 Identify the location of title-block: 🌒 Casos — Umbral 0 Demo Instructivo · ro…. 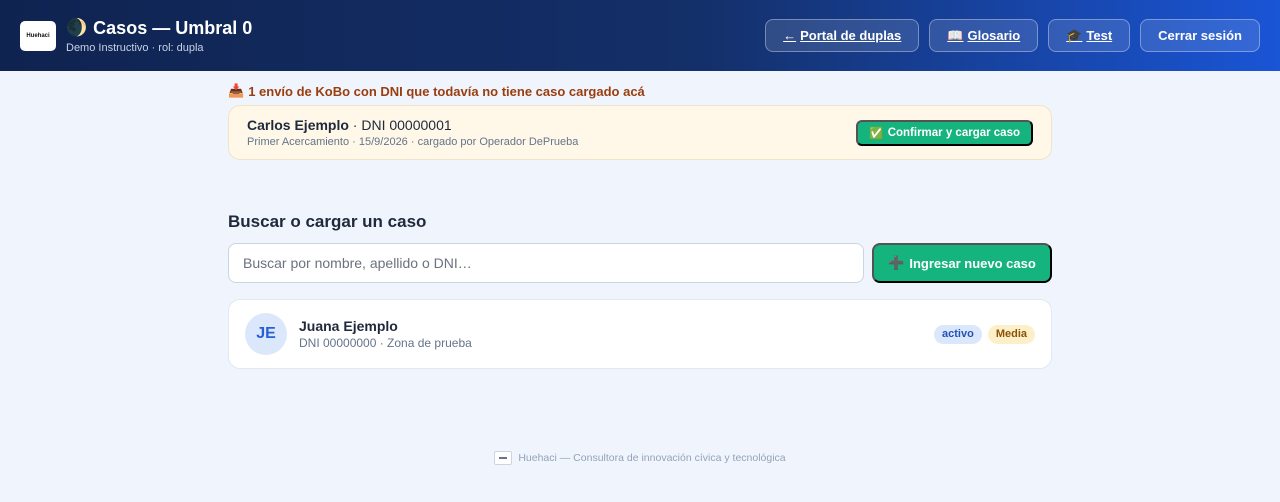
(159, 36).